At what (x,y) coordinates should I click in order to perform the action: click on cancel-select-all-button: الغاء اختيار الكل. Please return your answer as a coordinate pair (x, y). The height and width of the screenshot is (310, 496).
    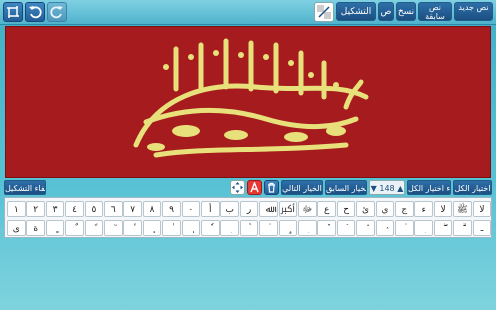
    Looking at the image, I should click on (429, 187).